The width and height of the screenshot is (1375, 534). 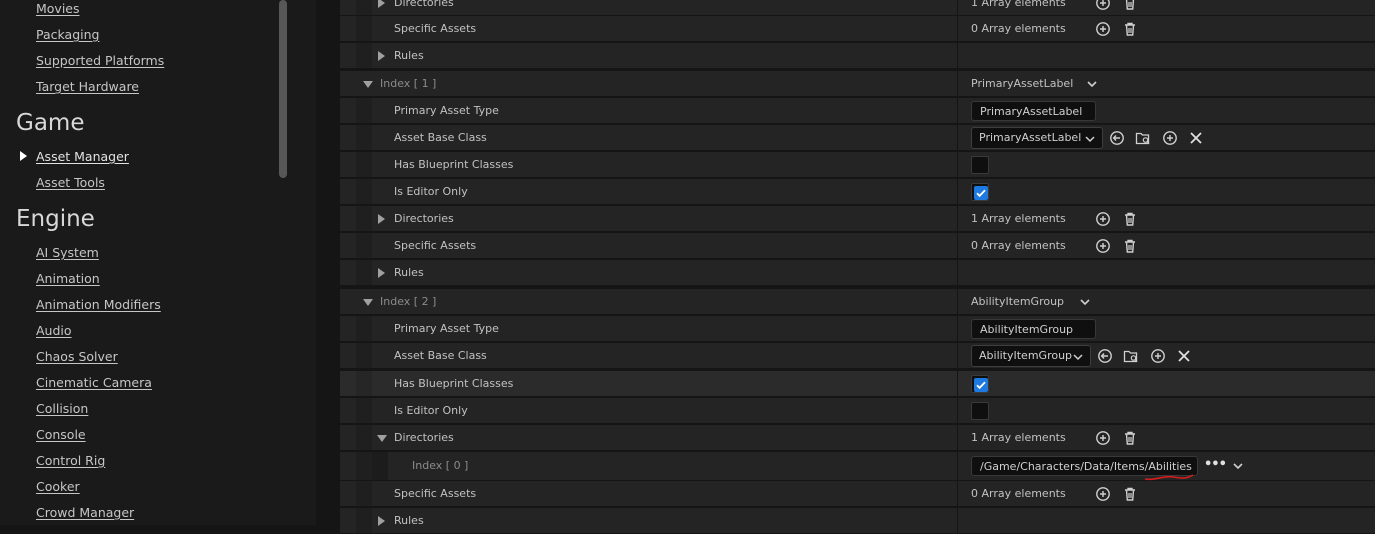 What do you see at coordinates (440, 137) in the screenshot?
I see `property-name: Asset Base Class` at bounding box center [440, 137].